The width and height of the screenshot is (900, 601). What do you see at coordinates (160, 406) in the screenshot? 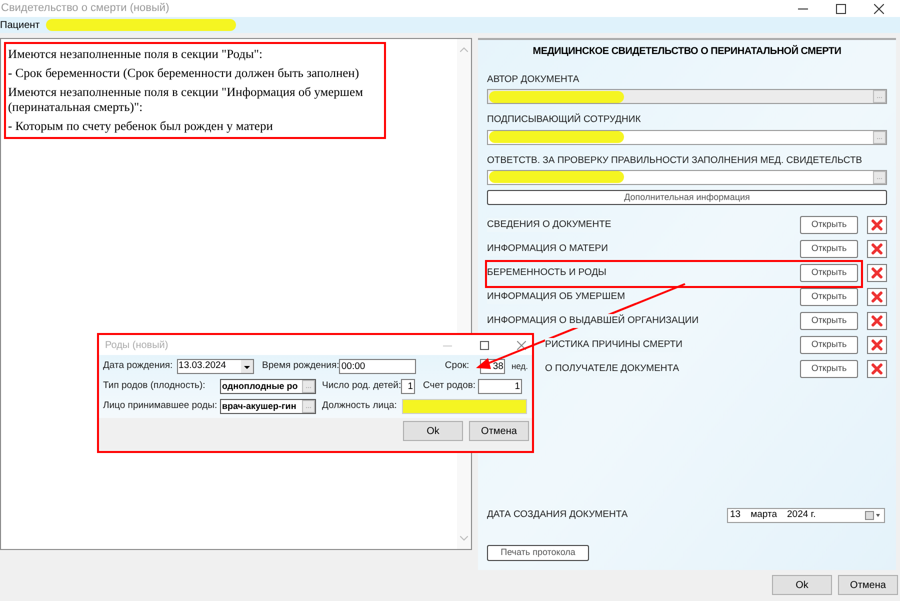
I see `field-label: Лицо принимавшее роды:` at bounding box center [160, 406].